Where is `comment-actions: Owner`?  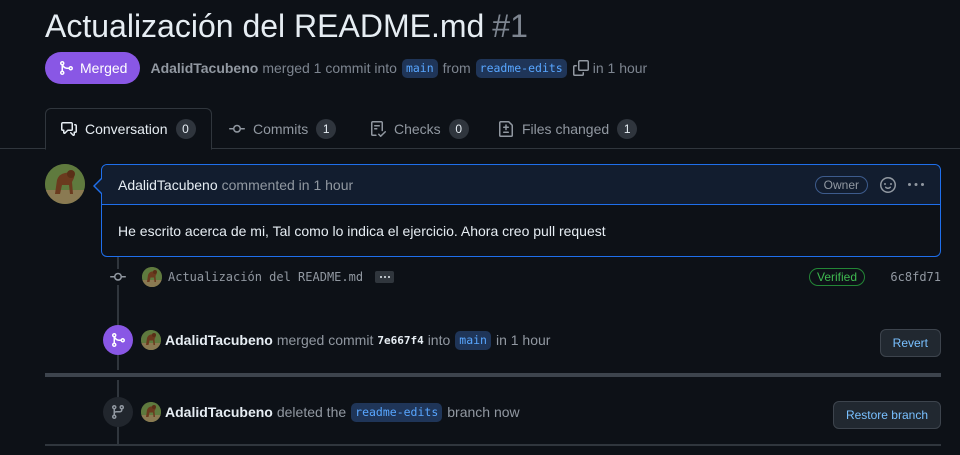 comment-actions: Owner is located at coordinates (869, 184).